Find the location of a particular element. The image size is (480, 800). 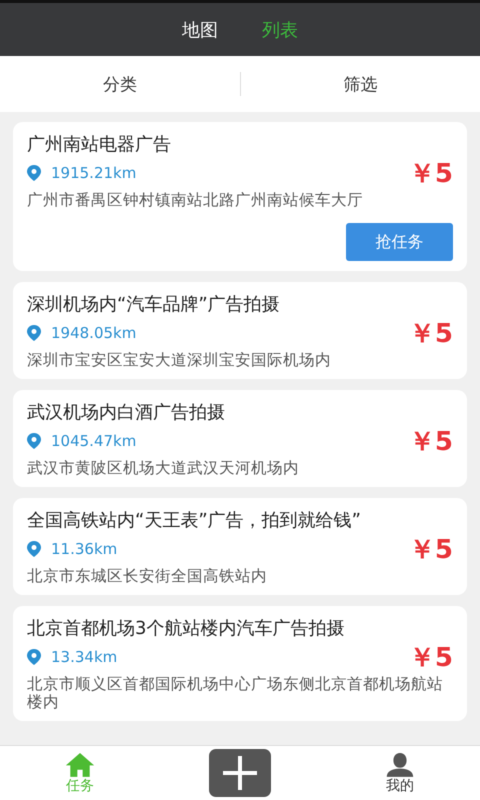

add-button is located at coordinates (240, 773).